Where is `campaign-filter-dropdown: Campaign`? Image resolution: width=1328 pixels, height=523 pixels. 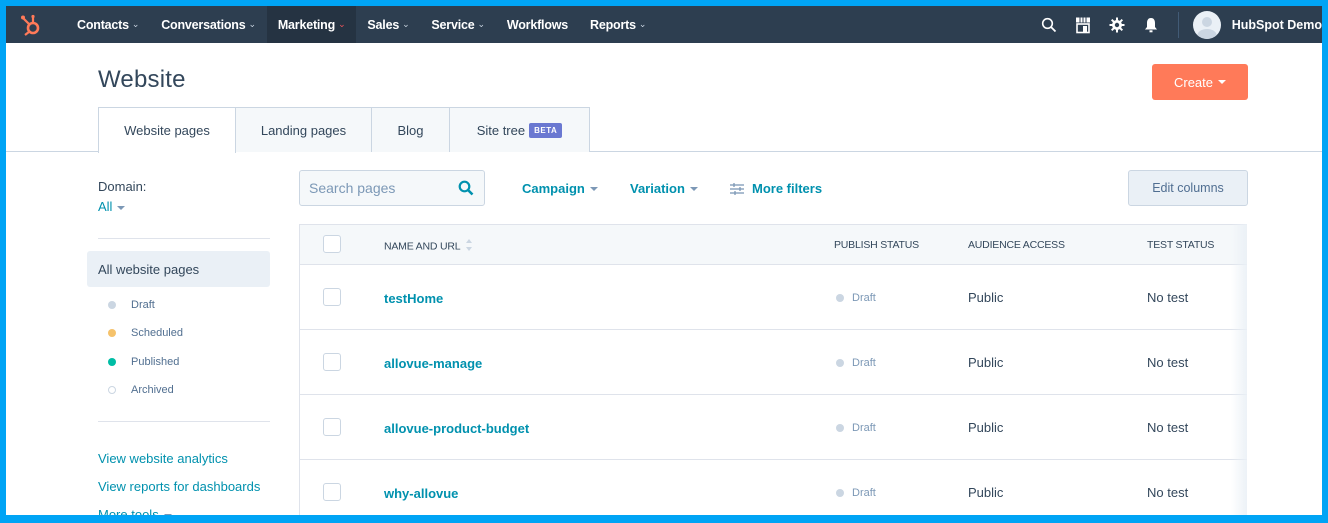 campaign-filter-dropdown: Campaign is located at coordinates (560, 188).